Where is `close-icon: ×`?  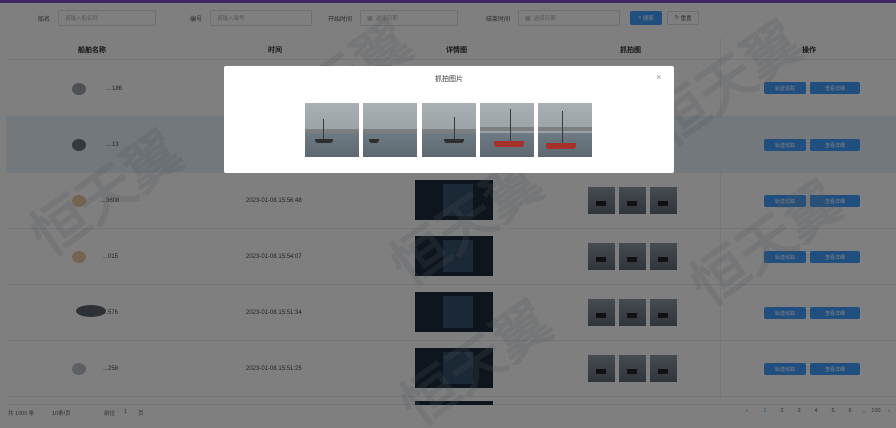
close-icon: × is located at coordinates (658, 77).